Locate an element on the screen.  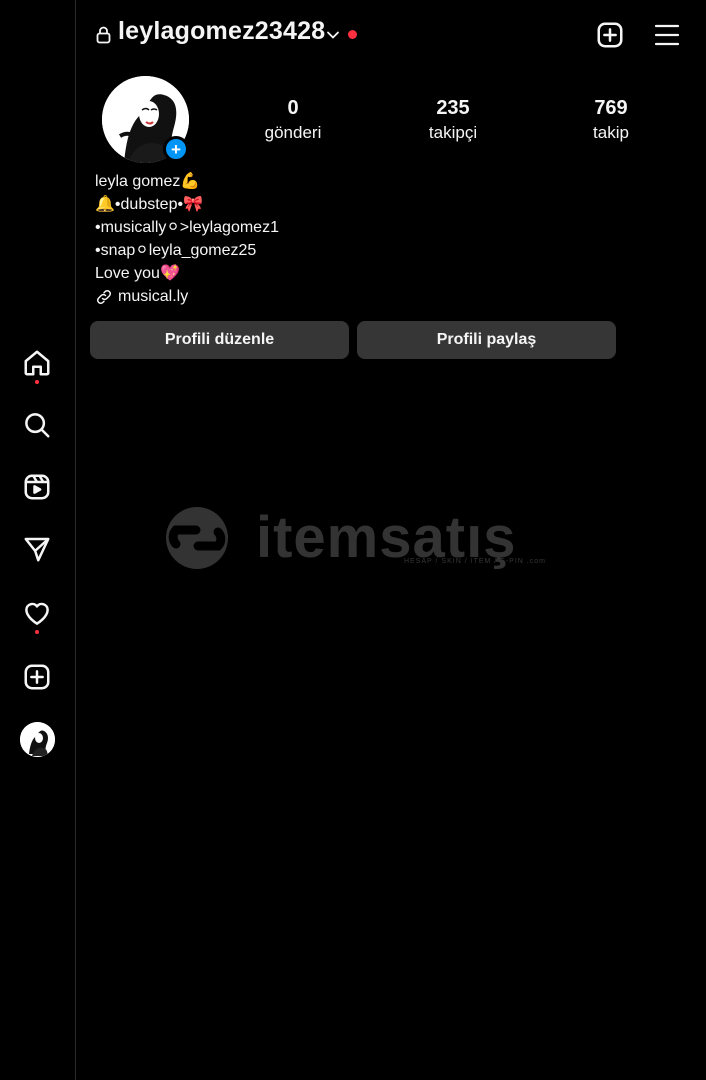
create-icon is located at coordinates (37, 677).